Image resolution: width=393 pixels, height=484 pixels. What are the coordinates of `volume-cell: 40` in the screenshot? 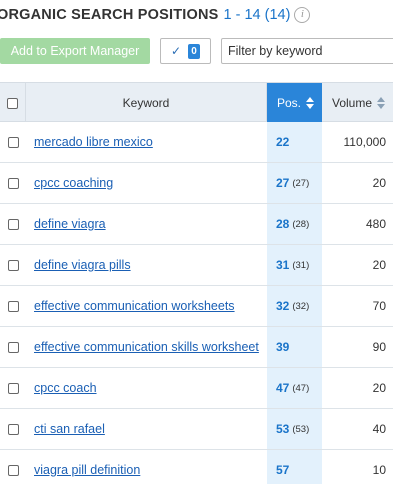 It's located at (357, 429).